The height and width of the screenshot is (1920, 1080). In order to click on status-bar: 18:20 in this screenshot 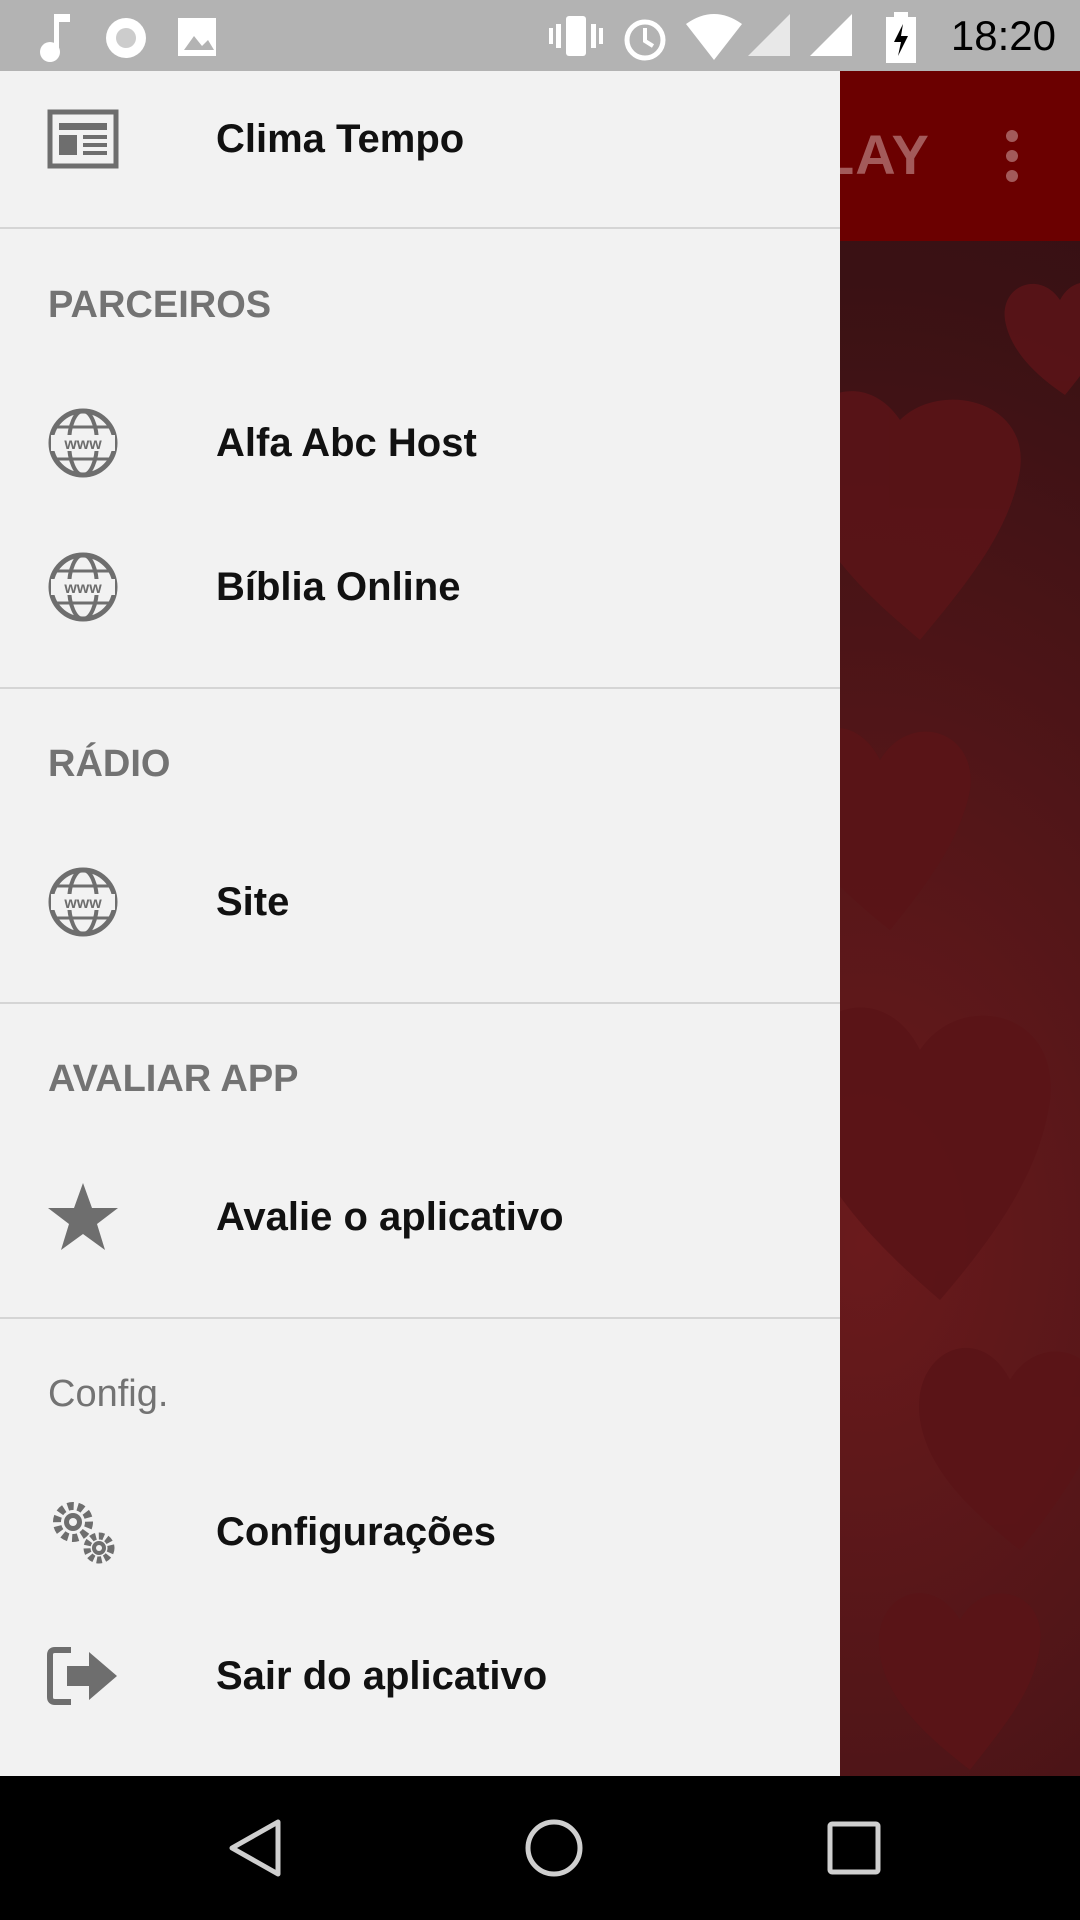, I will do `click(540, 35)`.